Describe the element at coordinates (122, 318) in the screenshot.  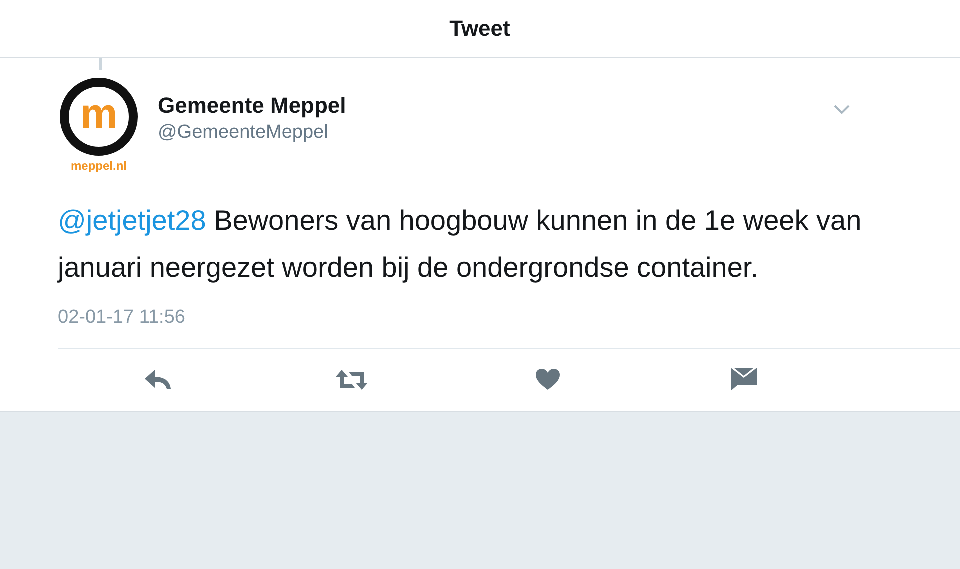
I see `tweet-timestamp: 02-01-17 11:56` at that location.